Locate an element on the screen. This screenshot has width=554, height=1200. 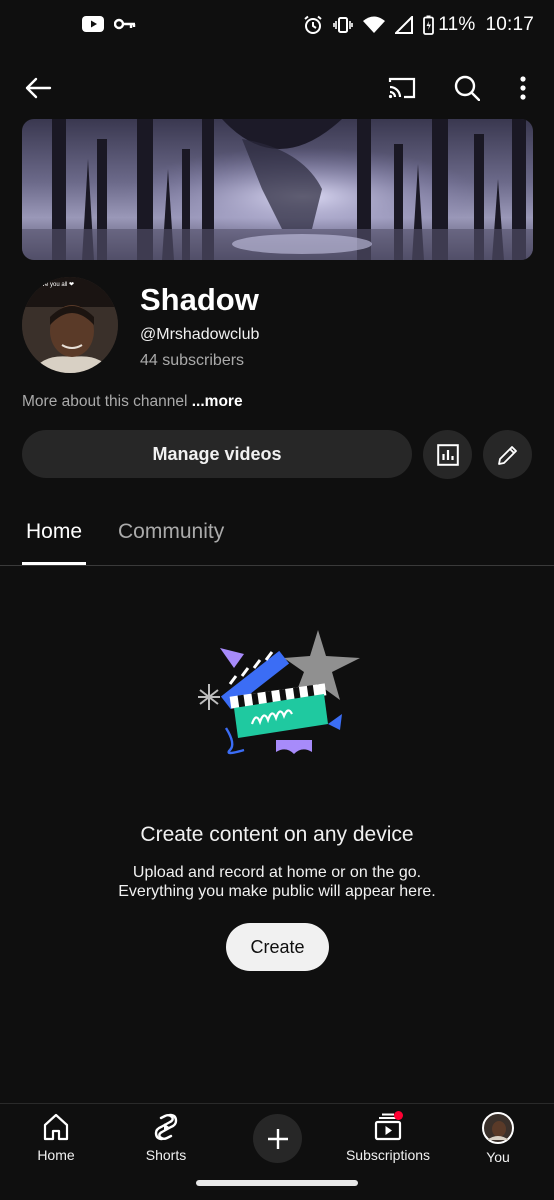
nav-you: You is located at coordinates (498, 1138).